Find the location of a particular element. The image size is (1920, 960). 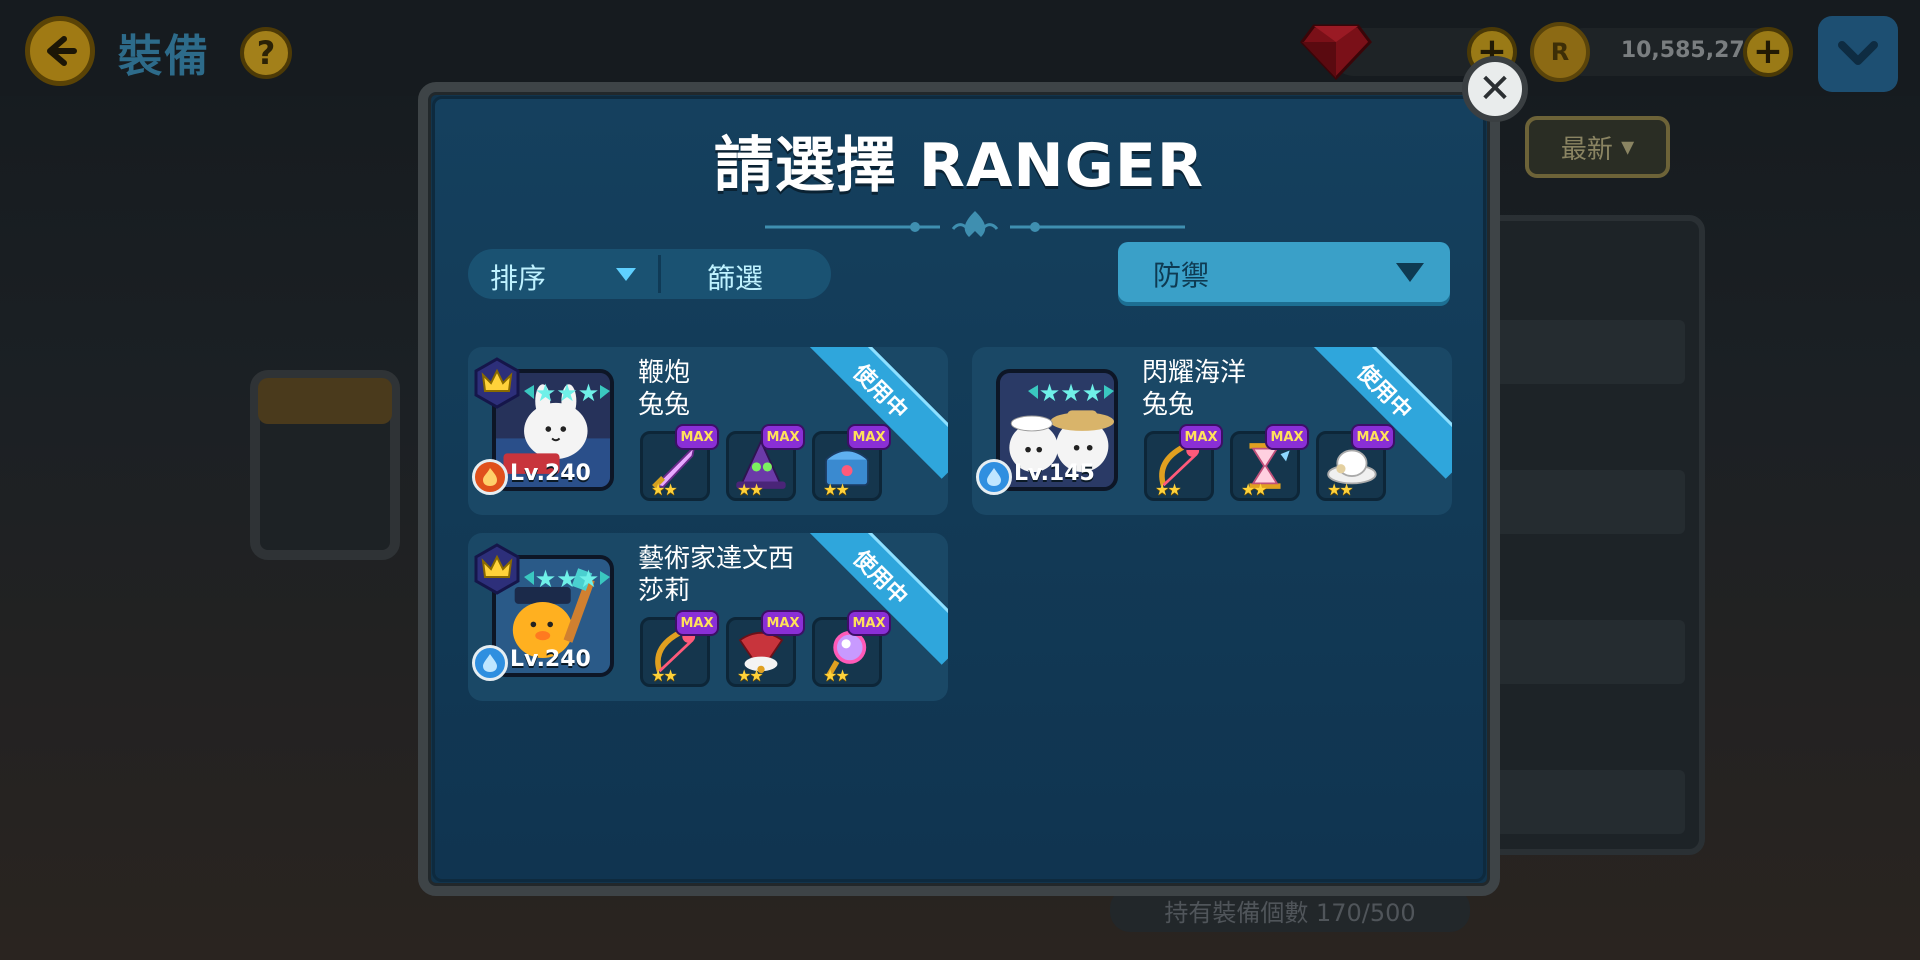

arrow-left-icon is located at coordinates (62, 51).